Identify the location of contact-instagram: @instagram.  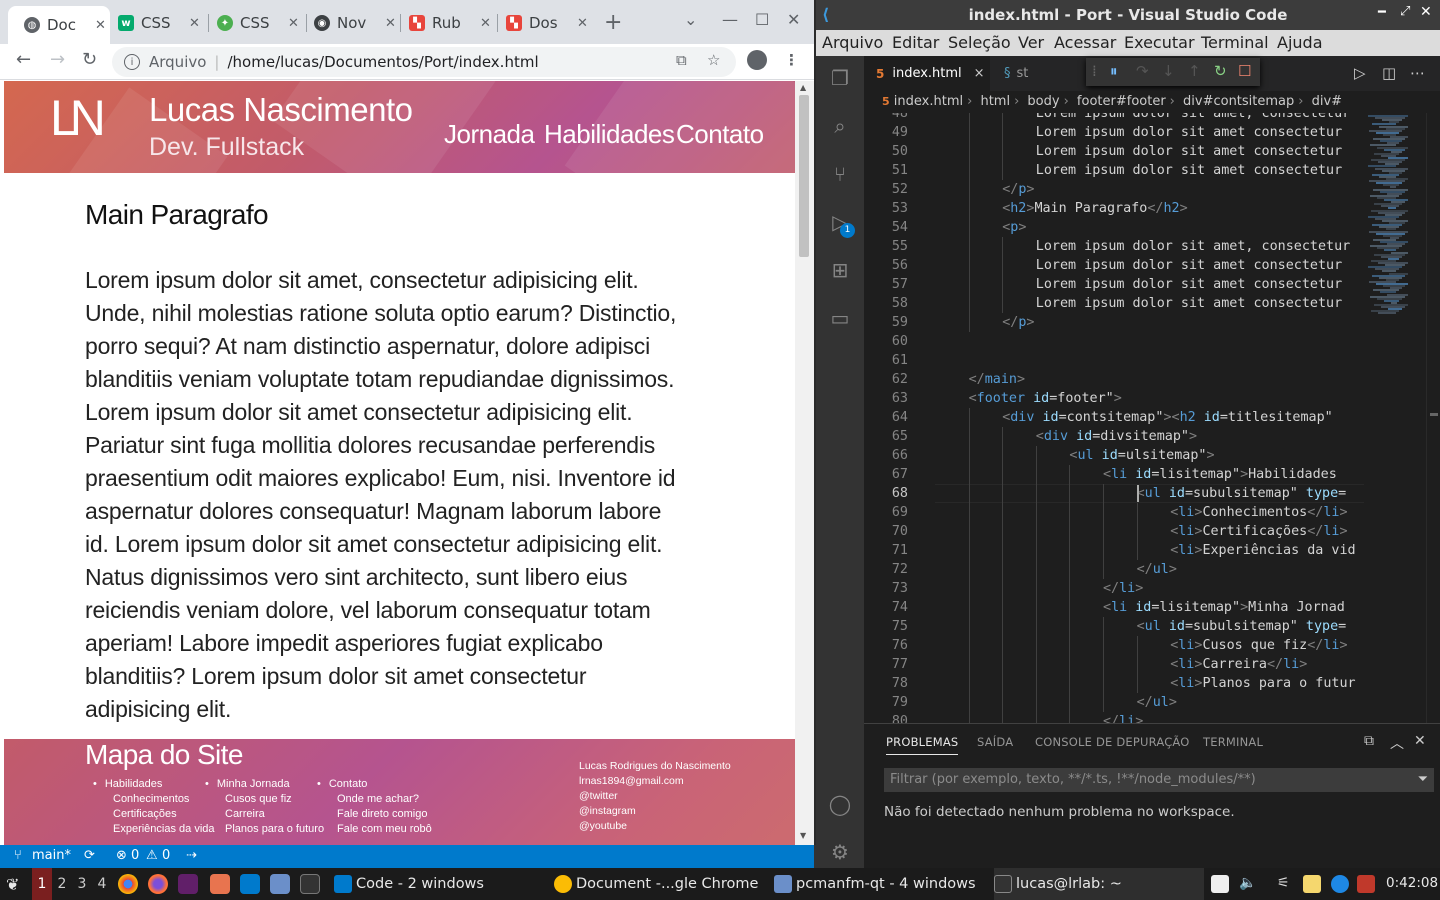
(655, 811).